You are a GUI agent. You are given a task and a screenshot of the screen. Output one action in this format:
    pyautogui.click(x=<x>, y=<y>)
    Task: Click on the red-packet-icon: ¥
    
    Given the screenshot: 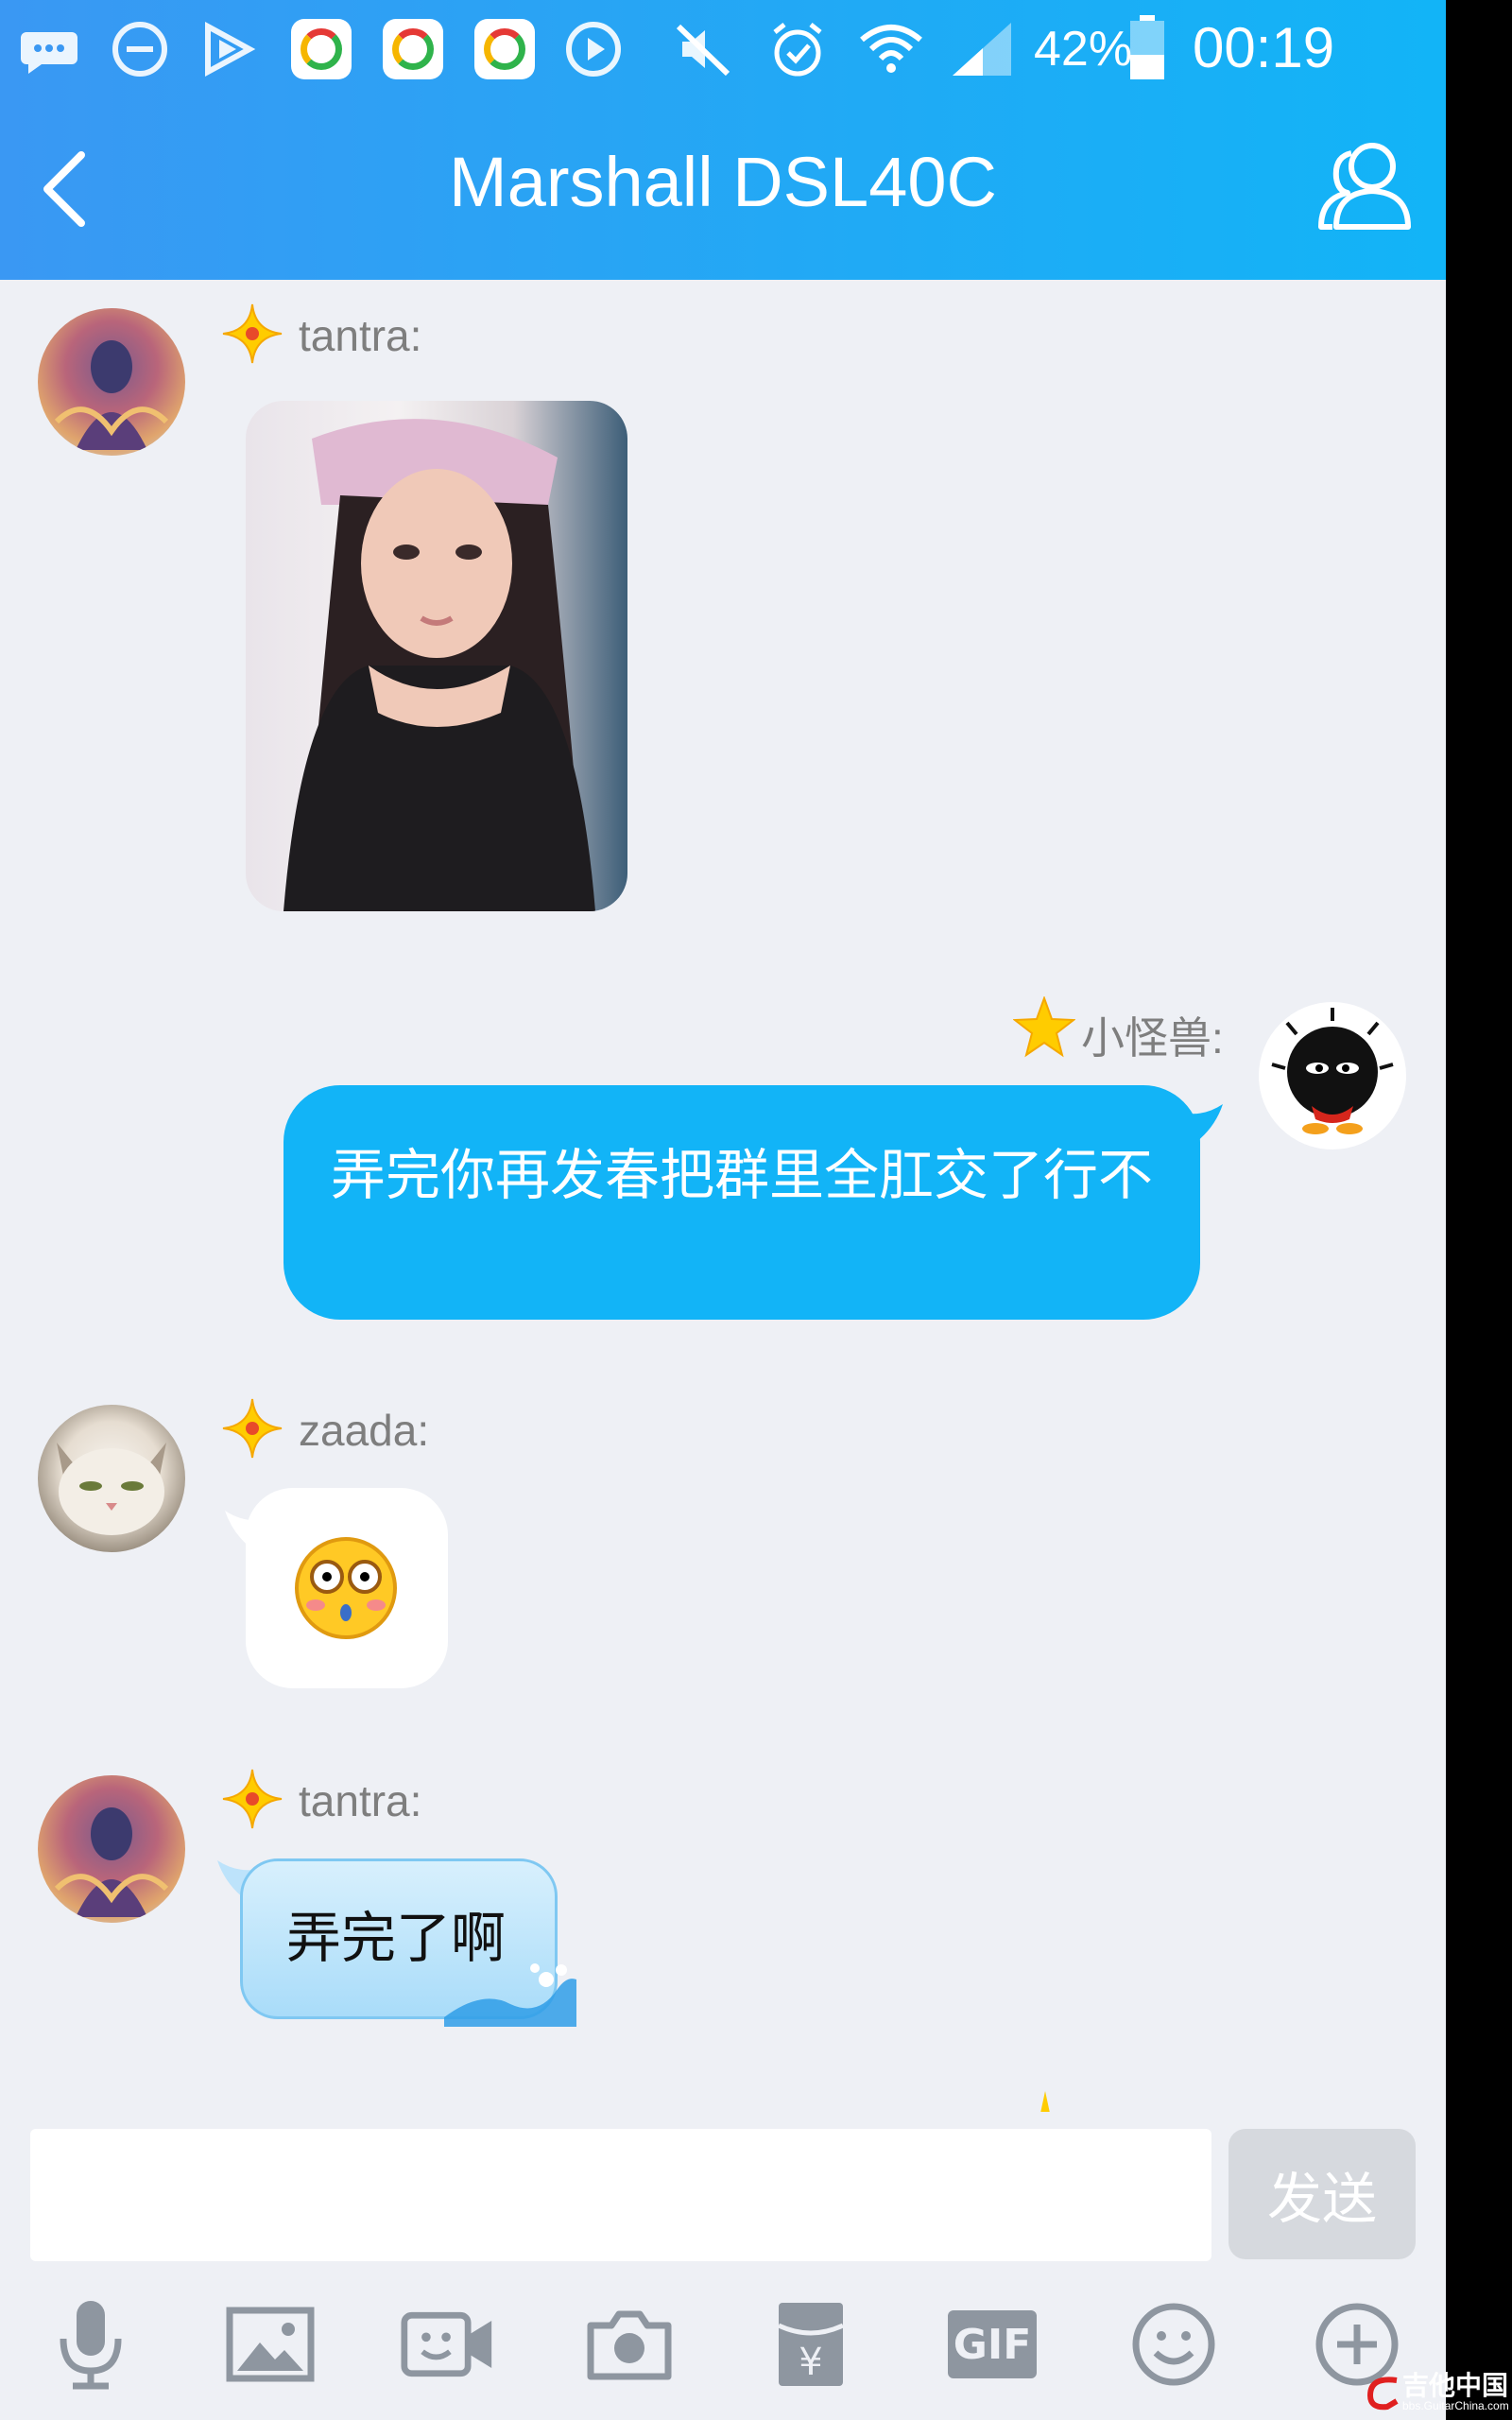 What is the action you would take?
    pyautogui.click(x=811, y=2345)
    